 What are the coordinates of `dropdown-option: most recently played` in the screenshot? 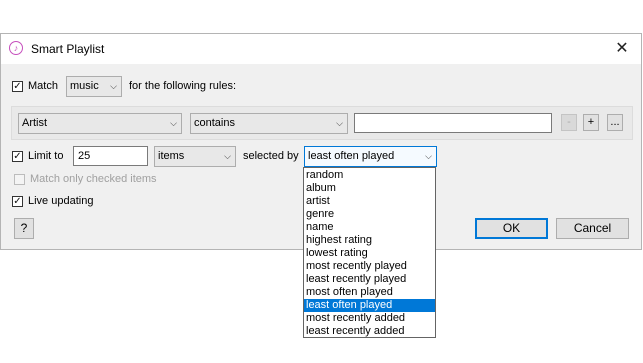 It's located at (369, 266).